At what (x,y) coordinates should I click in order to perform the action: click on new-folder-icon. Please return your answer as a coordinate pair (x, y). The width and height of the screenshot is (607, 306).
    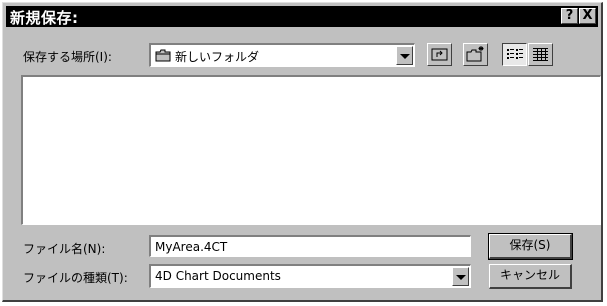
    Looking at the image, I should click on (475, 54).